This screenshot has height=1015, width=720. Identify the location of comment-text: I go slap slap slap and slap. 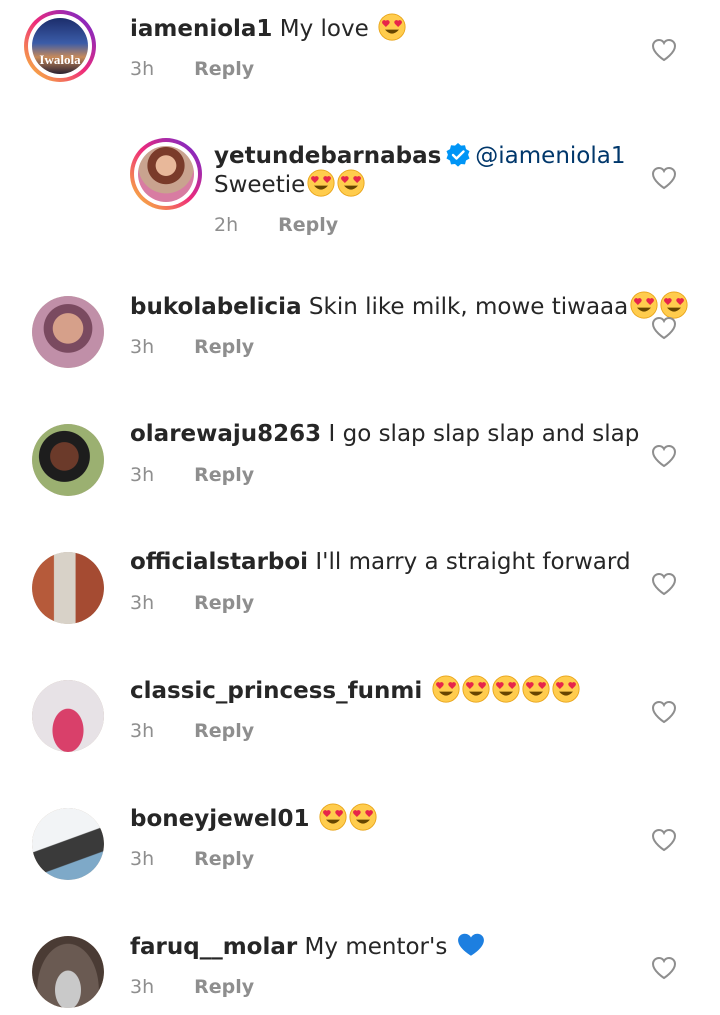
(484, 434).